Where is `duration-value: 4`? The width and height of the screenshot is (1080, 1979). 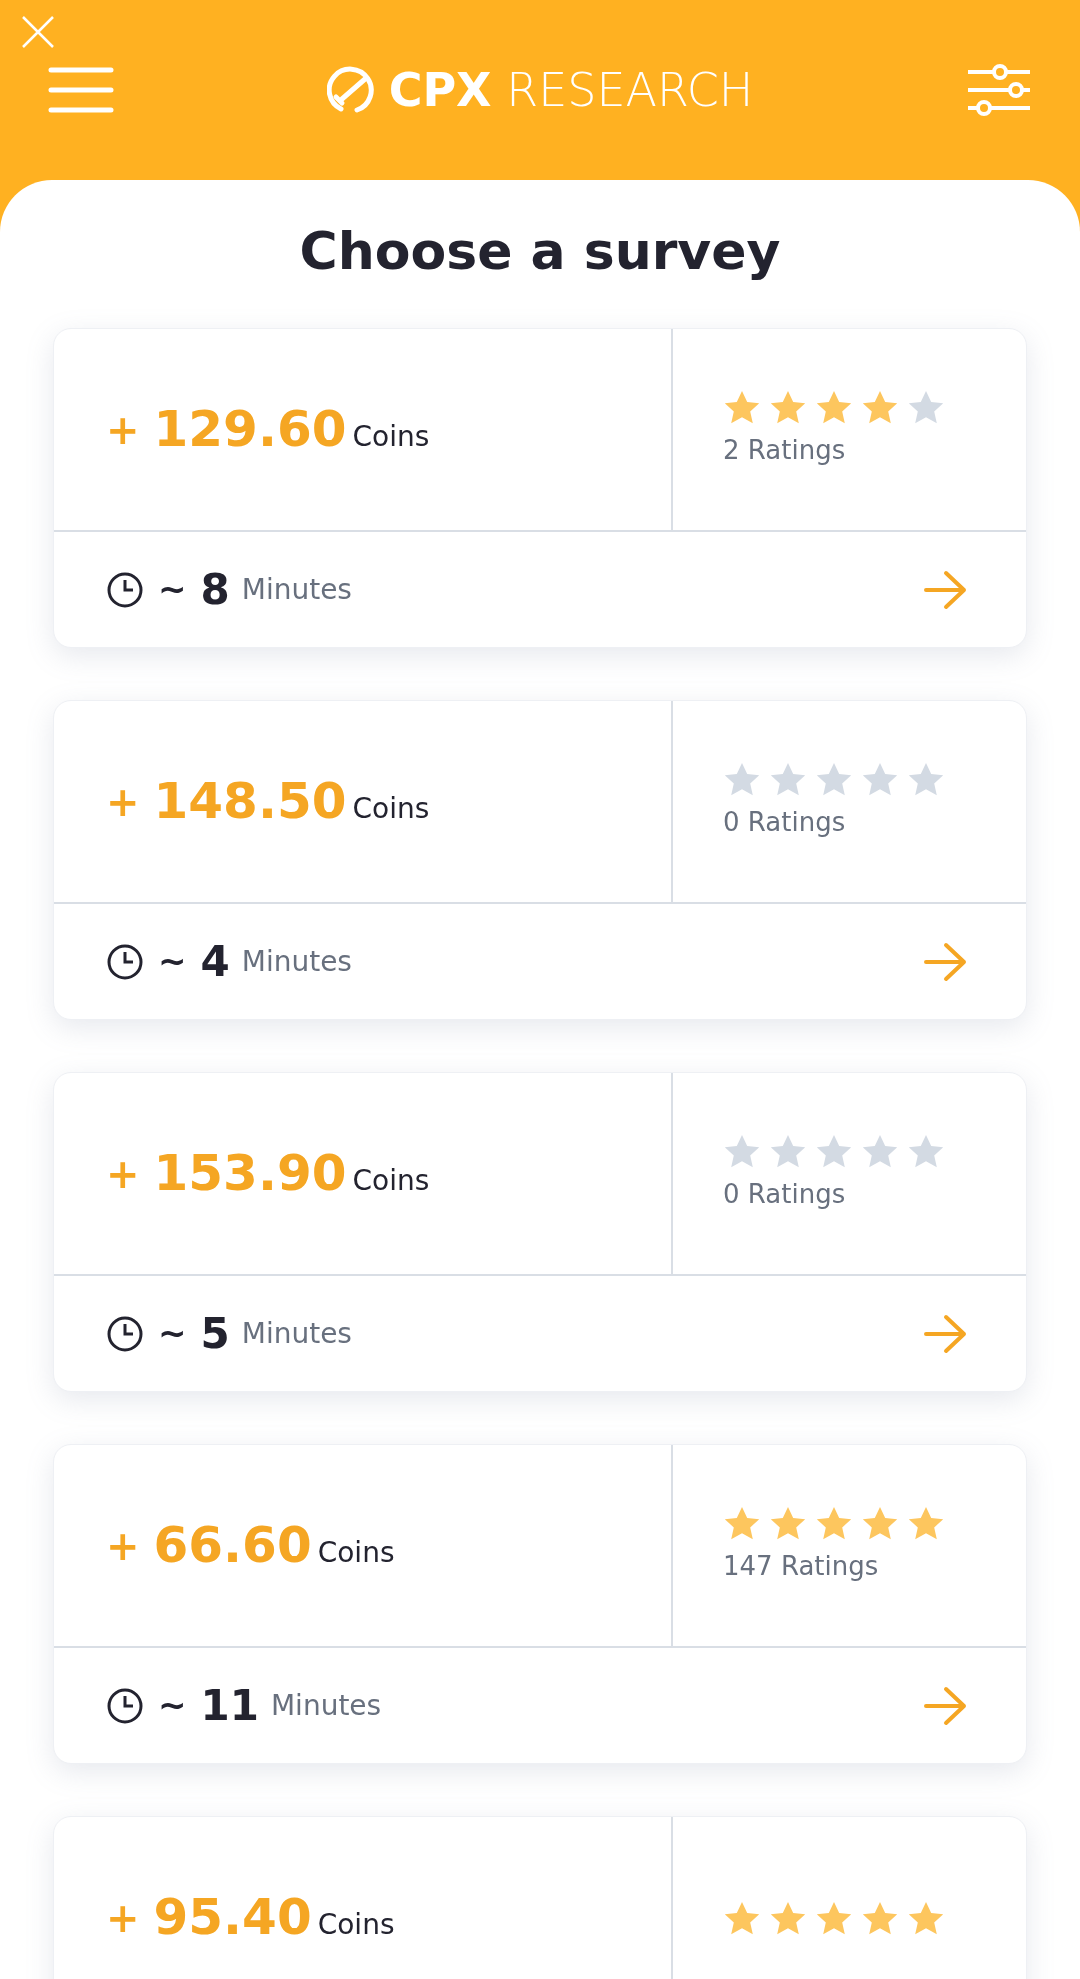 duration-value: 4 is located at coordinates (215, 962).